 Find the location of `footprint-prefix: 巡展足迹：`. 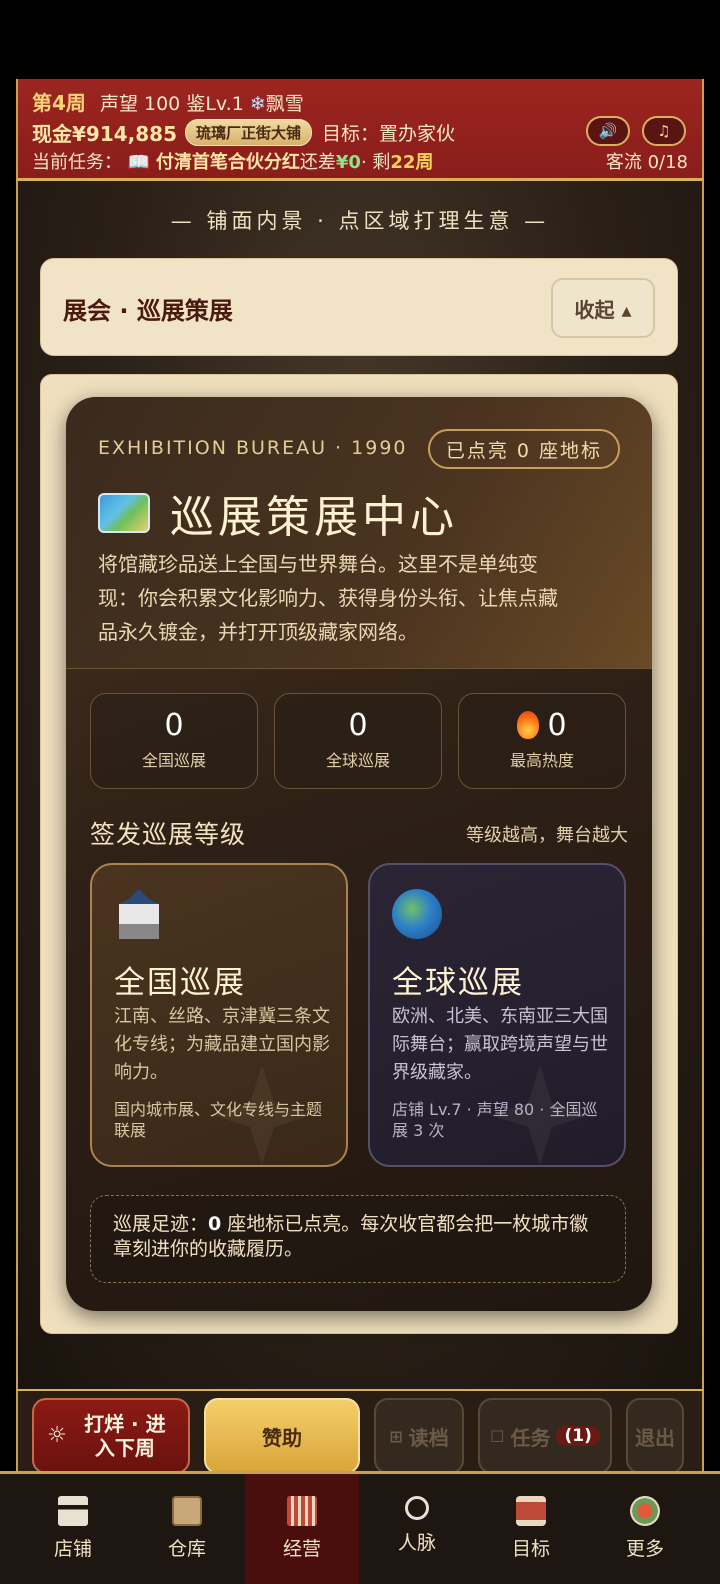

footprint-prefix: 巡展足迹： is located at coordinates (161, 1224).